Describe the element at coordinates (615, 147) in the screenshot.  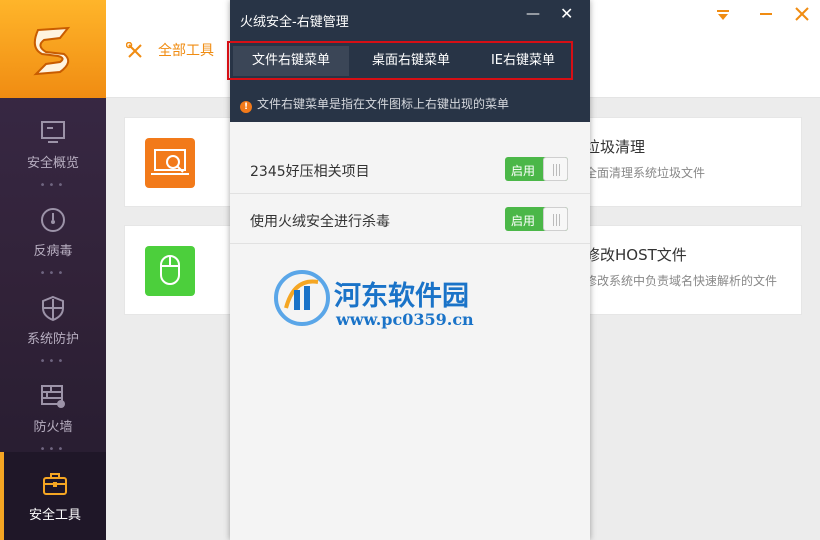
I see `card-title: 垃圾清理` at that location.